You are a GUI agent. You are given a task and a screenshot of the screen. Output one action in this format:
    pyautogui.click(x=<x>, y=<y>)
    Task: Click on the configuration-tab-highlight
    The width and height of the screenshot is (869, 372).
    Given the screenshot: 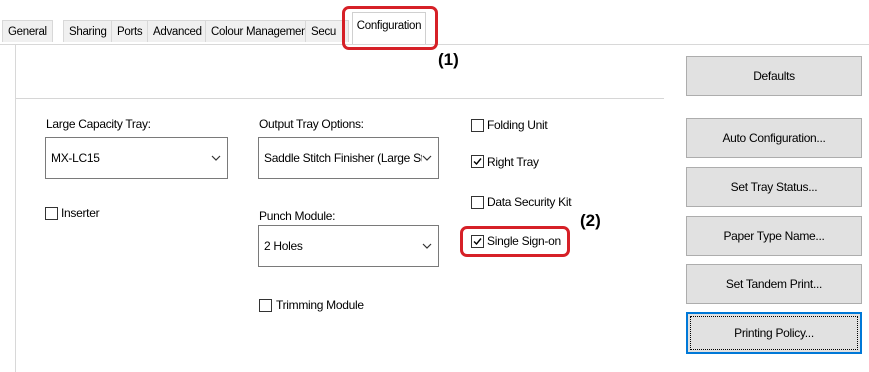 What is the action you would take?
    pyautogui.click(x=390, y=28)
    